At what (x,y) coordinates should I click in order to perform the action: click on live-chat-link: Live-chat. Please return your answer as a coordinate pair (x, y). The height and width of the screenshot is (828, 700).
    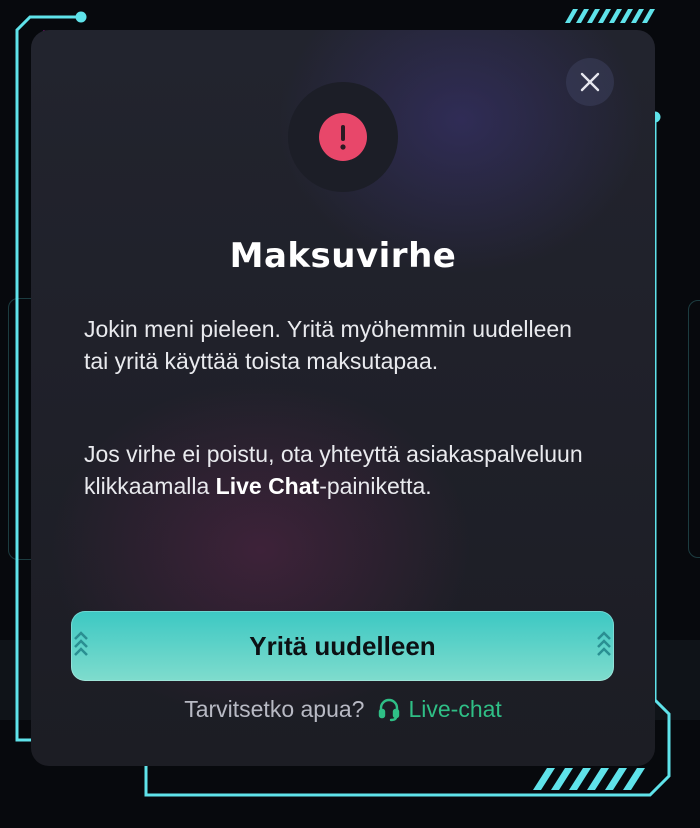
    Looking at the image, I should click on (440, 709).